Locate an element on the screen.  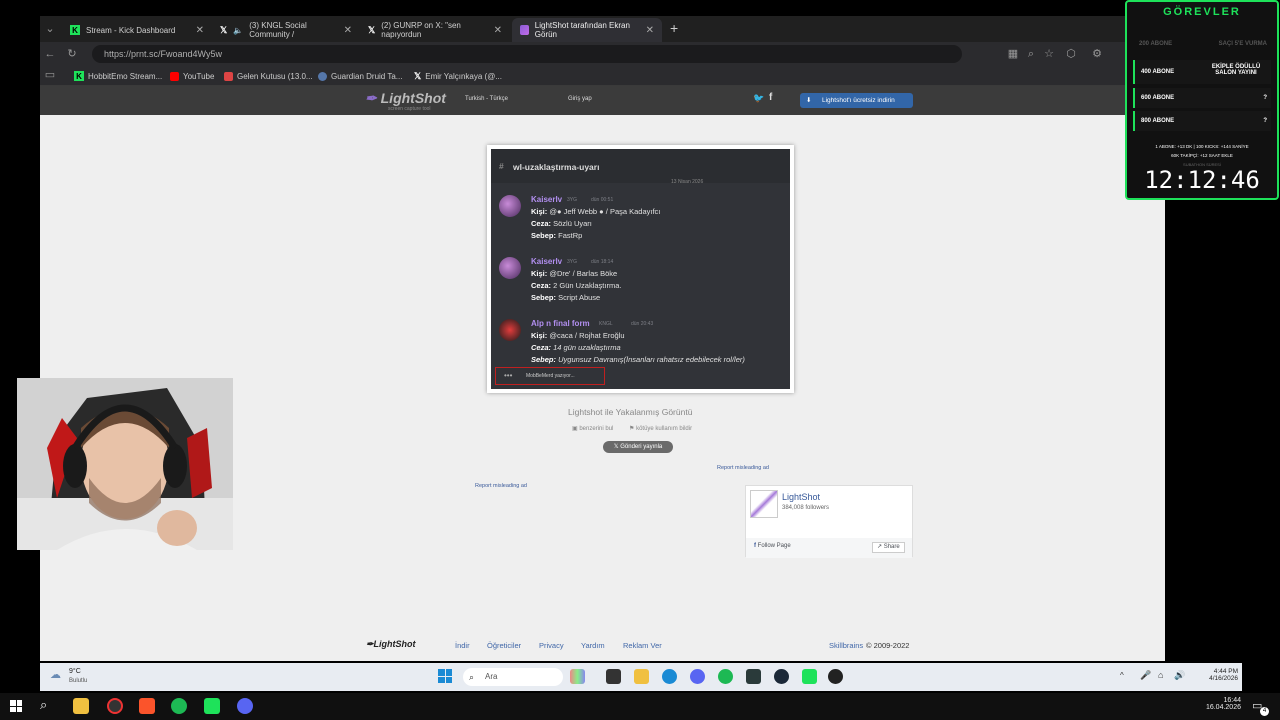
mic-icon: 🎤 is located at coordinates (1145, 675).